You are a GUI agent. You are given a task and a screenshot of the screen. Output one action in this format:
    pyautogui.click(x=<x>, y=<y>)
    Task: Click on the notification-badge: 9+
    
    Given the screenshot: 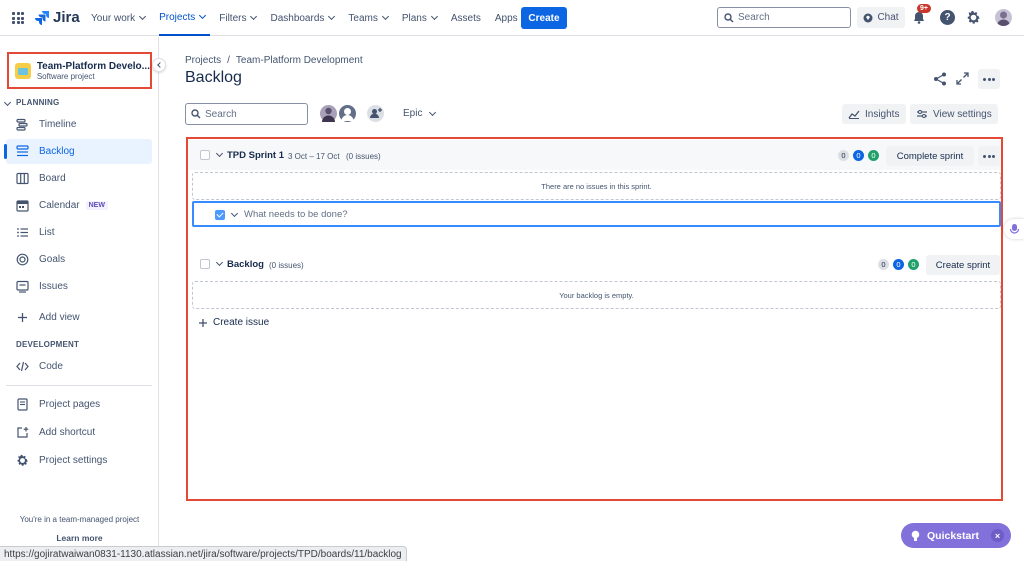 What is the action you would take?
    pyautogui.click(x=924, y=8)
    